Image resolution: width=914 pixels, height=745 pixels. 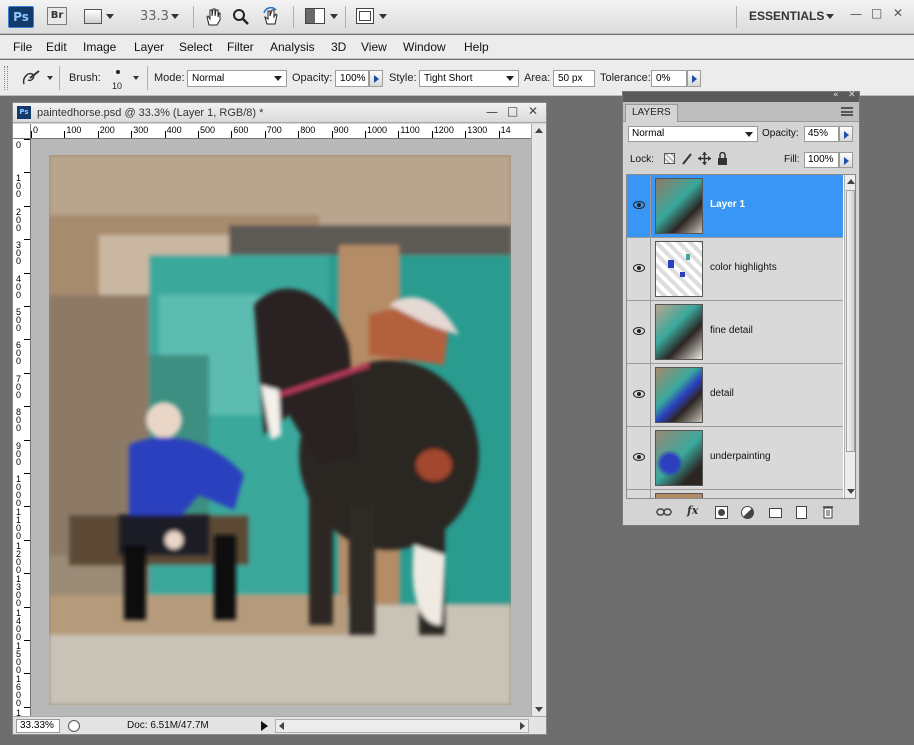 I want to click on zoom-icon, so click(x=241, y=17).